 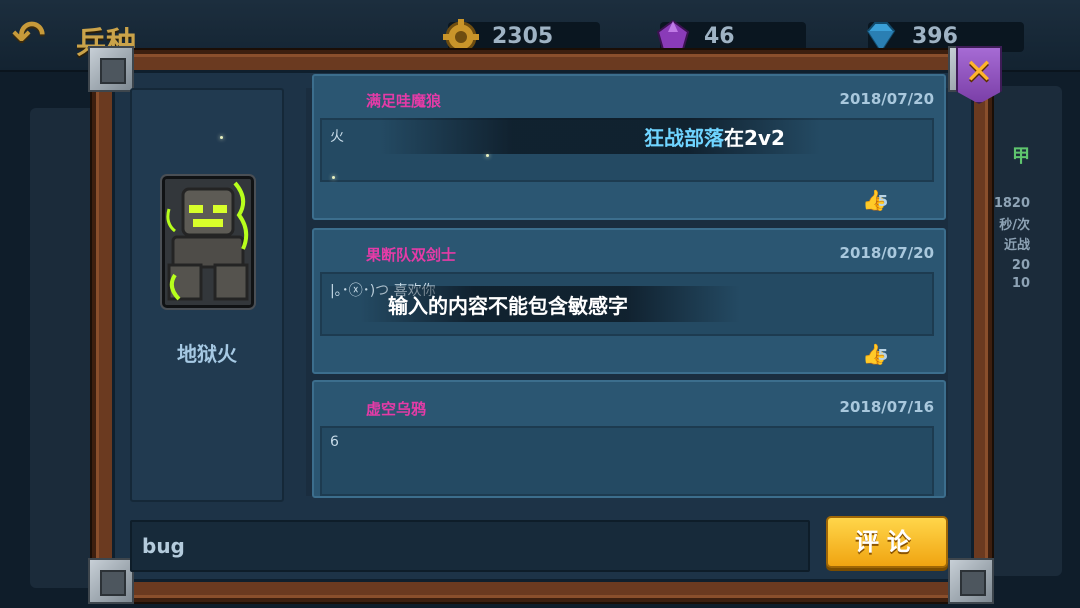 I want to click on comment-date: 2018/07/16, so click(x=886, y=407).